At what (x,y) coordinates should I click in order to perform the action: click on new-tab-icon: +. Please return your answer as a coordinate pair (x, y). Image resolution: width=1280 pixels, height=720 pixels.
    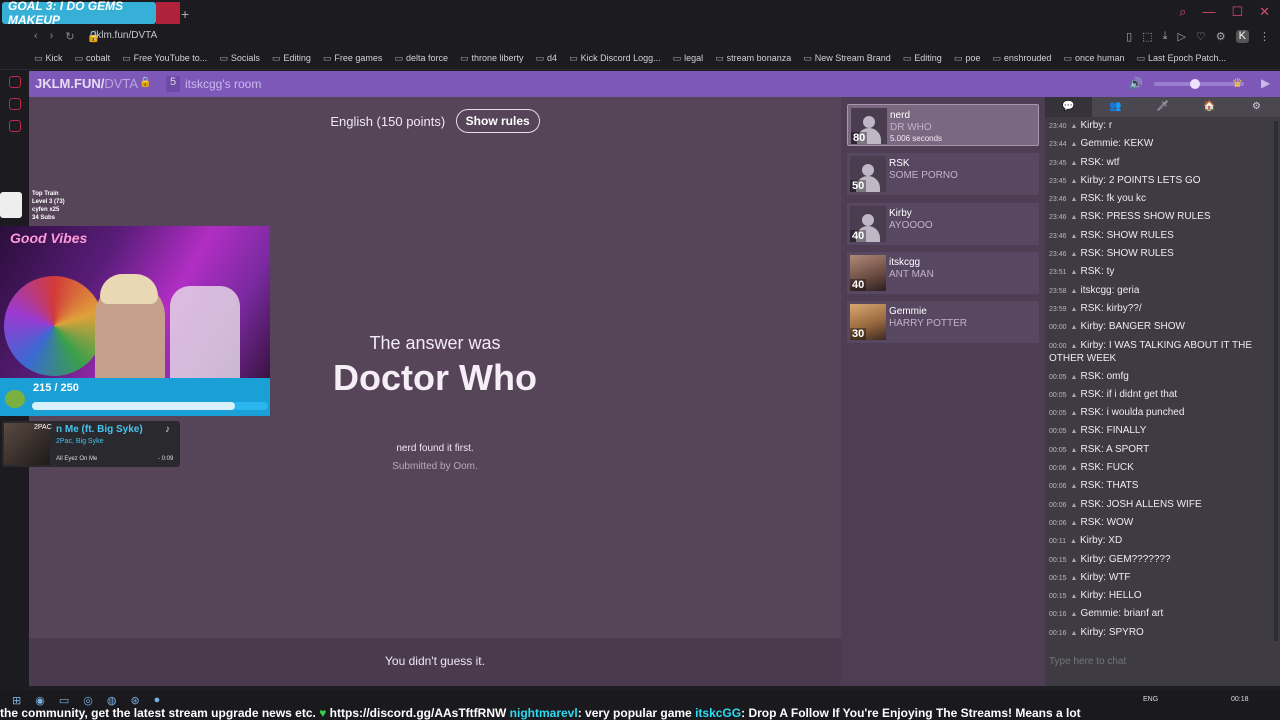
    Looking at the image, I should click on (185, 14).